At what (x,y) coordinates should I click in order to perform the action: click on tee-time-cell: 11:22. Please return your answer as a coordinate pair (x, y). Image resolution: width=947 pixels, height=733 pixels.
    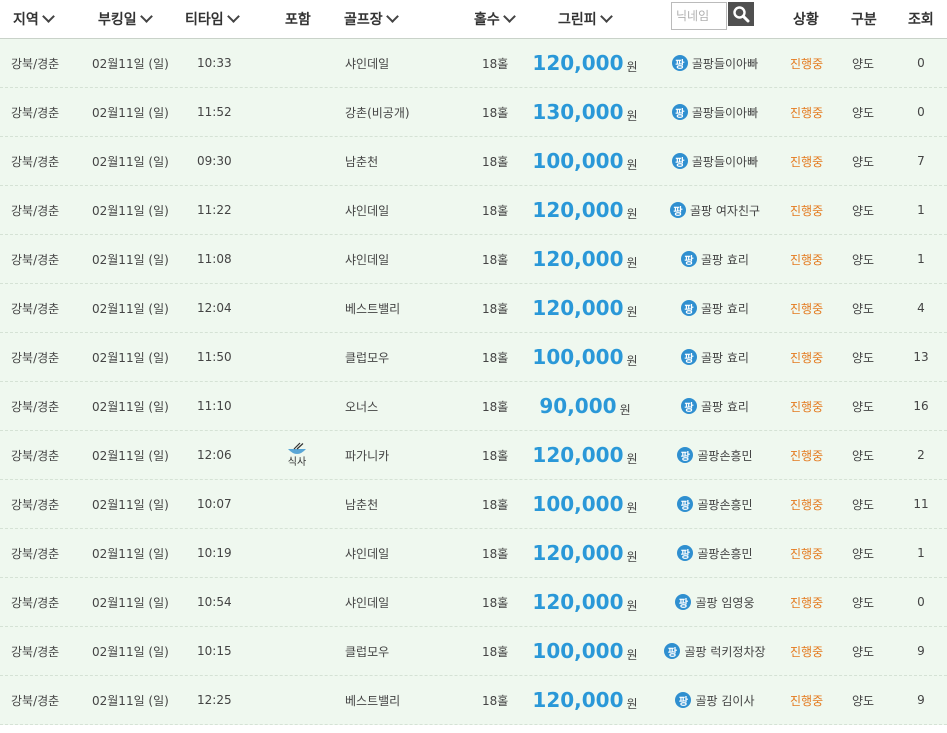
    Looking at the image, I should click on (214, 210).